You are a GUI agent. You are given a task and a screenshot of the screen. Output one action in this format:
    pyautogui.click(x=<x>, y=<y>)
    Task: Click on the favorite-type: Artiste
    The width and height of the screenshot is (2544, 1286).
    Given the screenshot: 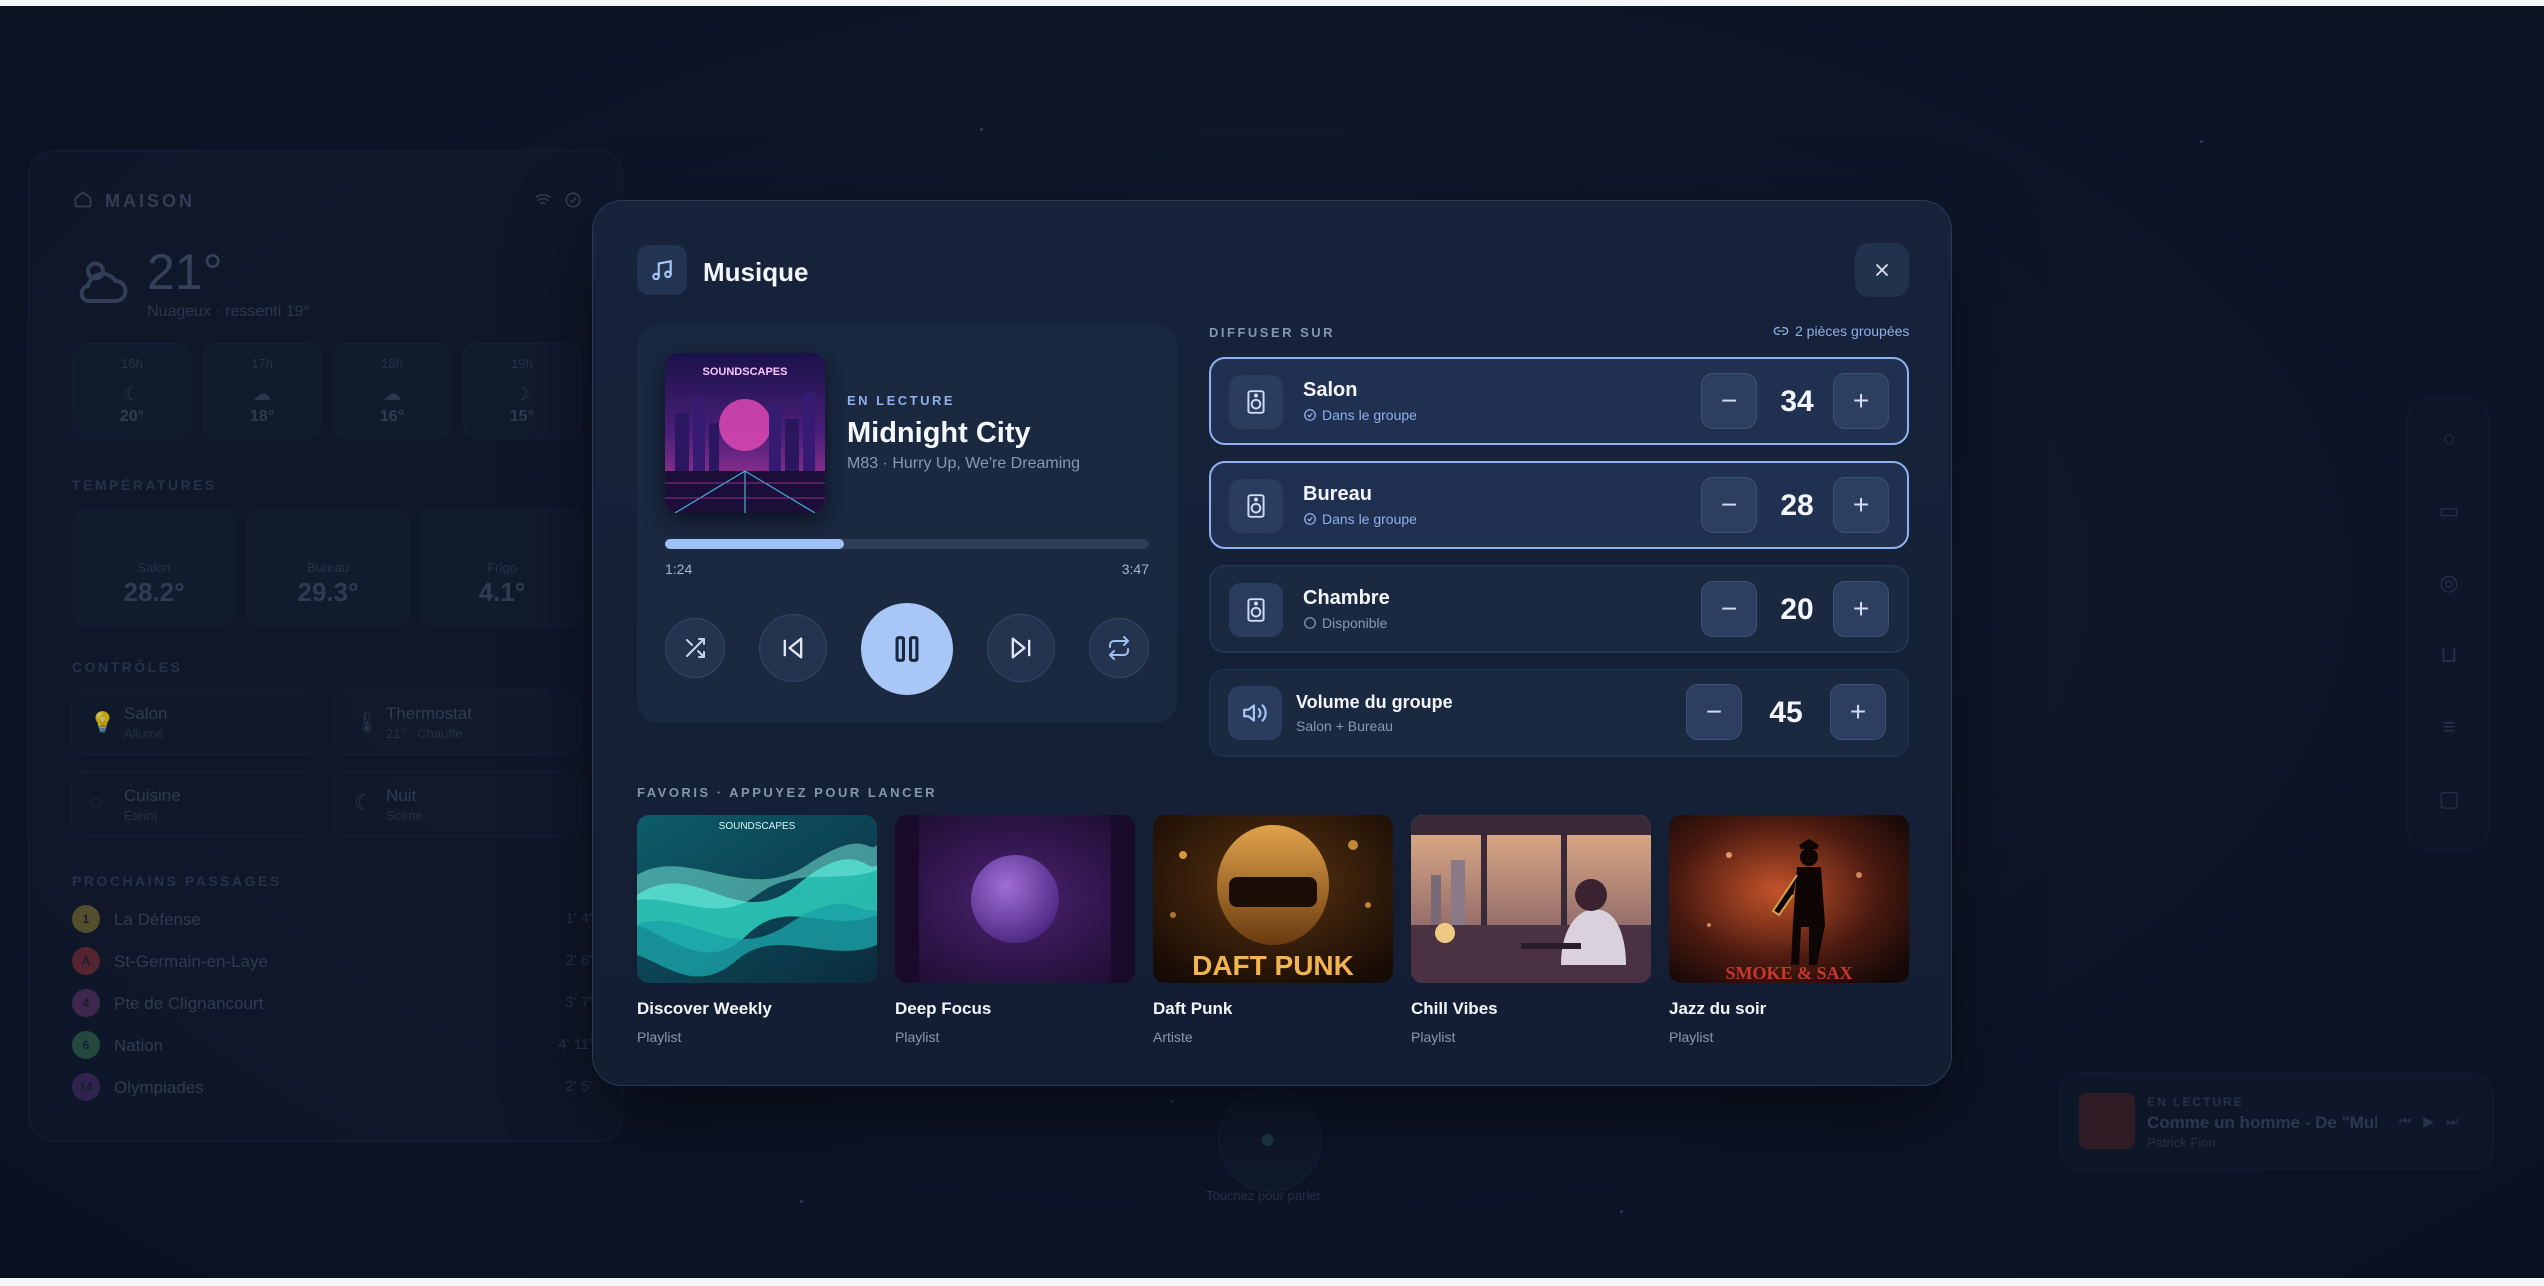 What is the action you would take?
    pyautogui.click(x=1173, y=1037)
    